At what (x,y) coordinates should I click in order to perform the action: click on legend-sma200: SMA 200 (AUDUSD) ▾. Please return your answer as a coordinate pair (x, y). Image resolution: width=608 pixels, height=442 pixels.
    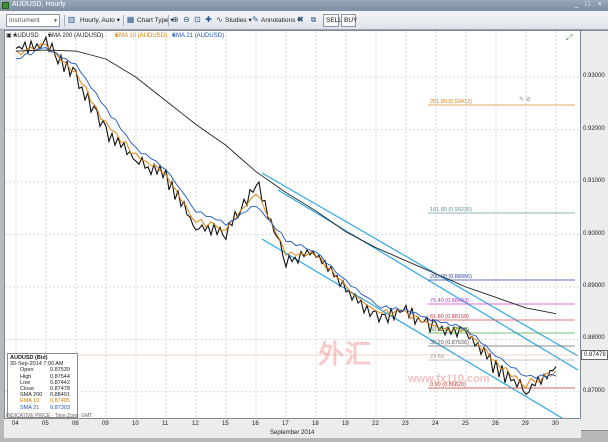
    Looking at the image, I should click on (75, 36).